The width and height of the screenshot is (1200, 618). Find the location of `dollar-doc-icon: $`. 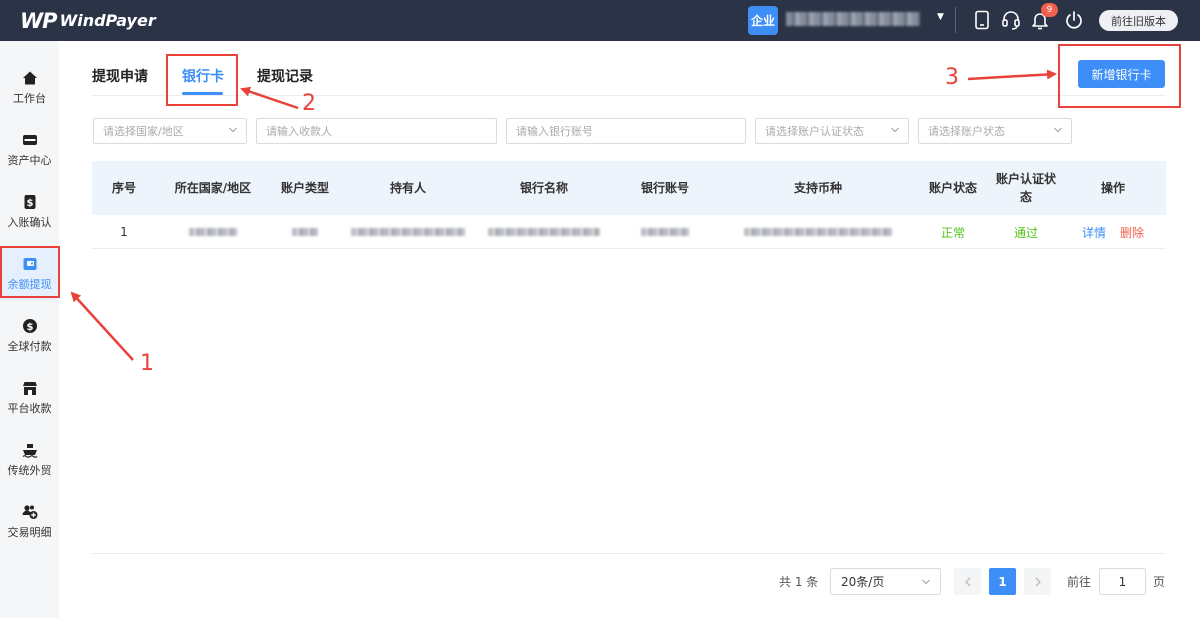

dollar-doc-icon: $ is located at coordinates (29, 202).